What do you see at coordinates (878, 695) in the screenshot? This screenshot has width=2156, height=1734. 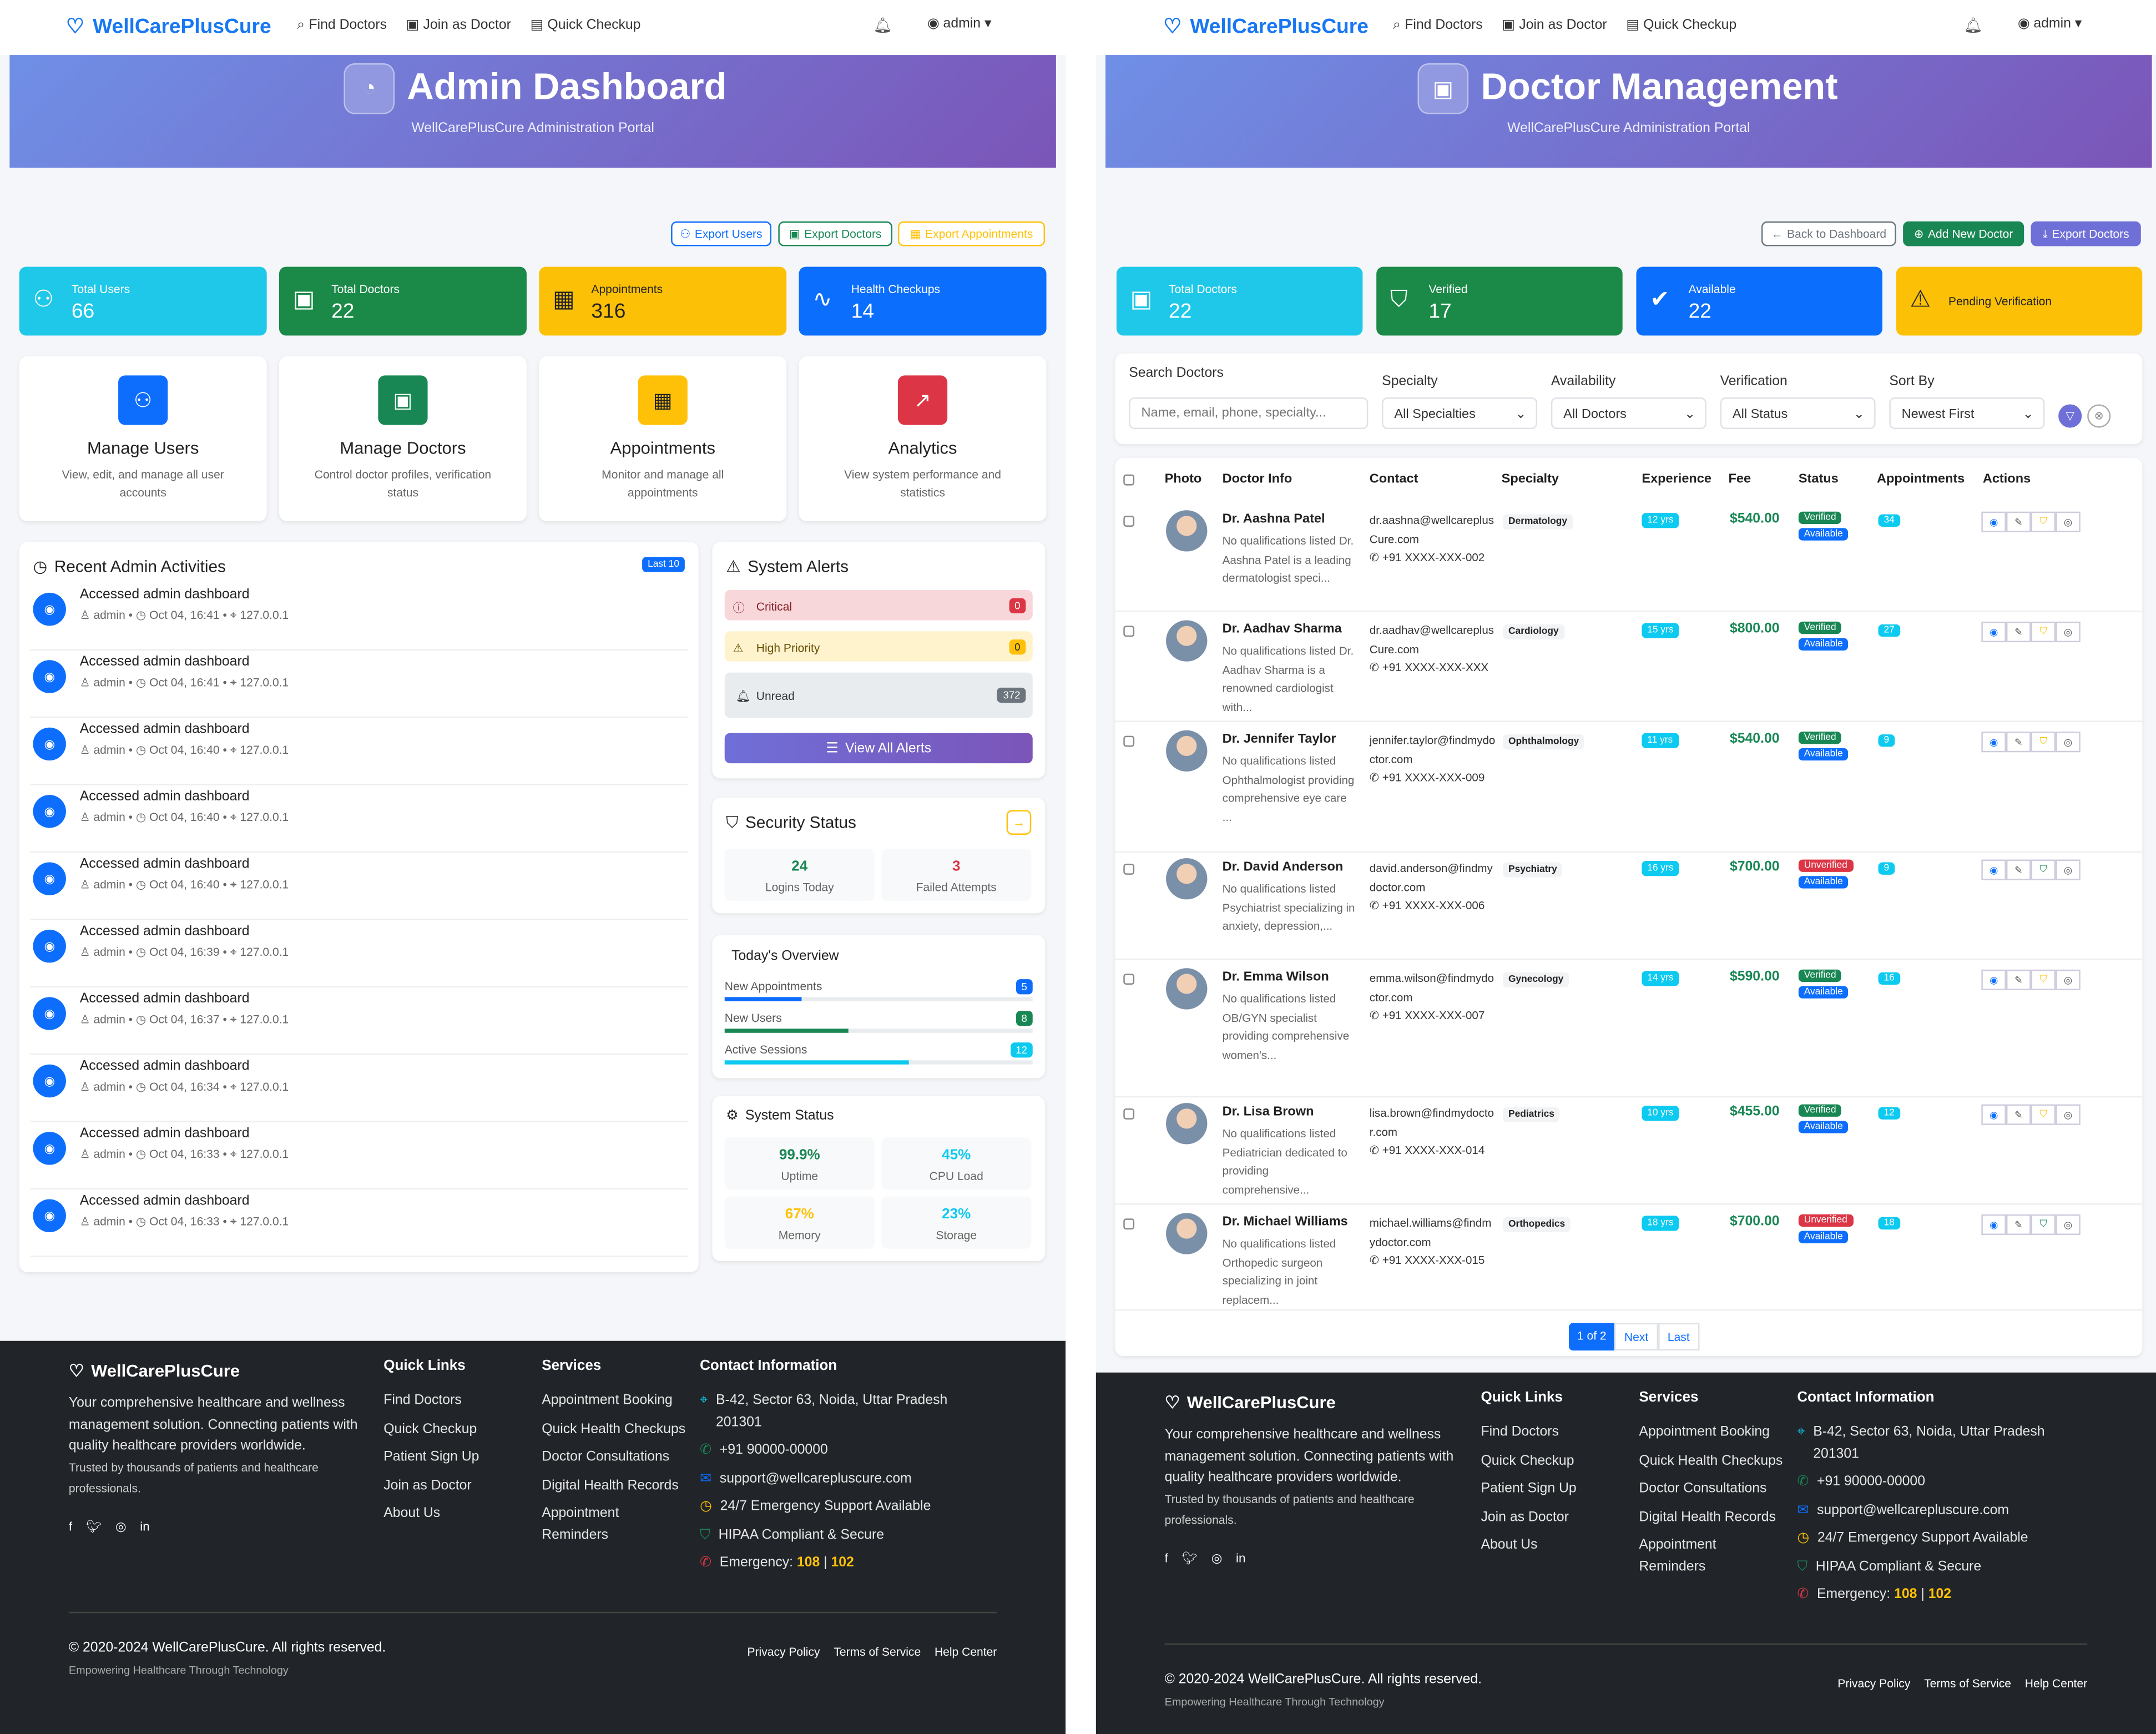 I see `unread-alerts-row: 🔔︎ Unread 372` at bounding box center [878, 695].